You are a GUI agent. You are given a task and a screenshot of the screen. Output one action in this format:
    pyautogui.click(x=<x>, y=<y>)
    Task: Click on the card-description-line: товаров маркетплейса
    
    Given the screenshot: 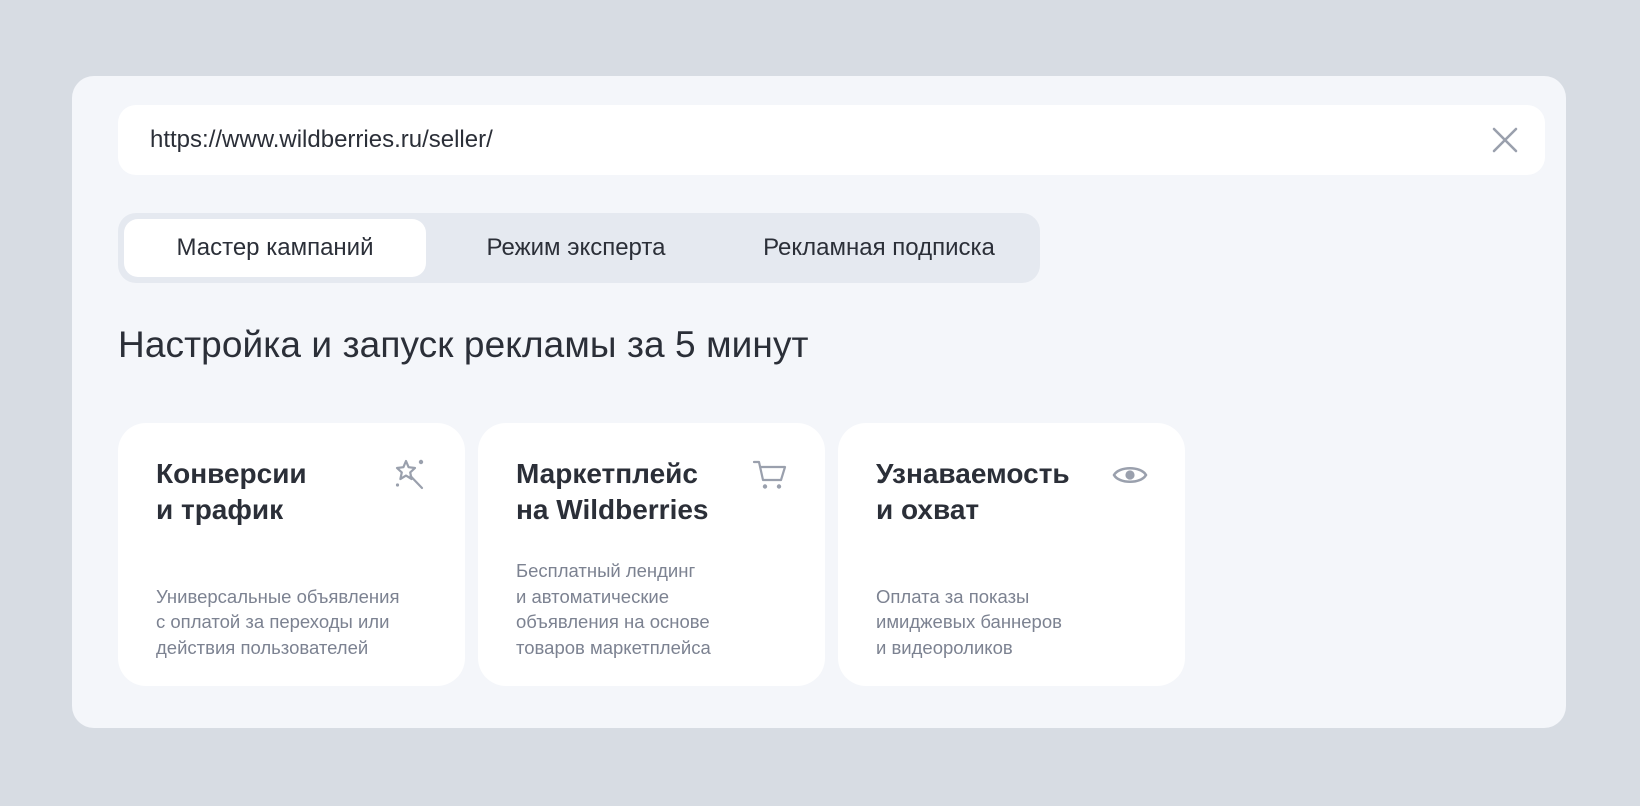 What is the action you would take?
    pyautogui.click(x=613, y=647)
    